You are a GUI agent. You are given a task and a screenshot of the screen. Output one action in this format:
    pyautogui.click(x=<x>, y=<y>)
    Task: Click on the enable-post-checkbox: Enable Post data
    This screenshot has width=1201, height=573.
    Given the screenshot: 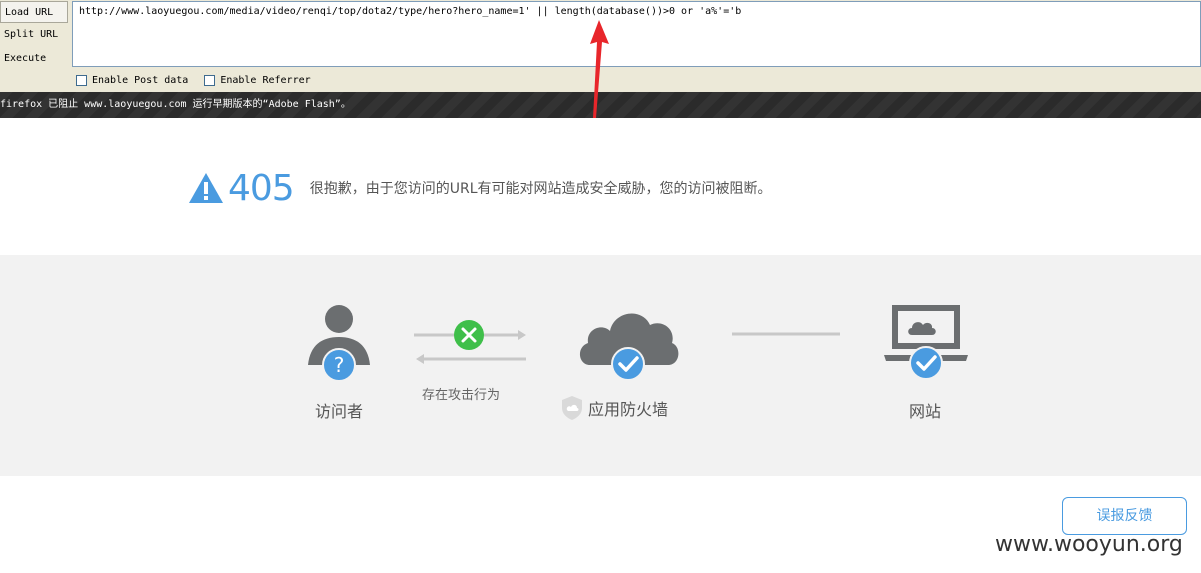 What is the action you would take?
    pyautogui.click(x=132, y=80)
    